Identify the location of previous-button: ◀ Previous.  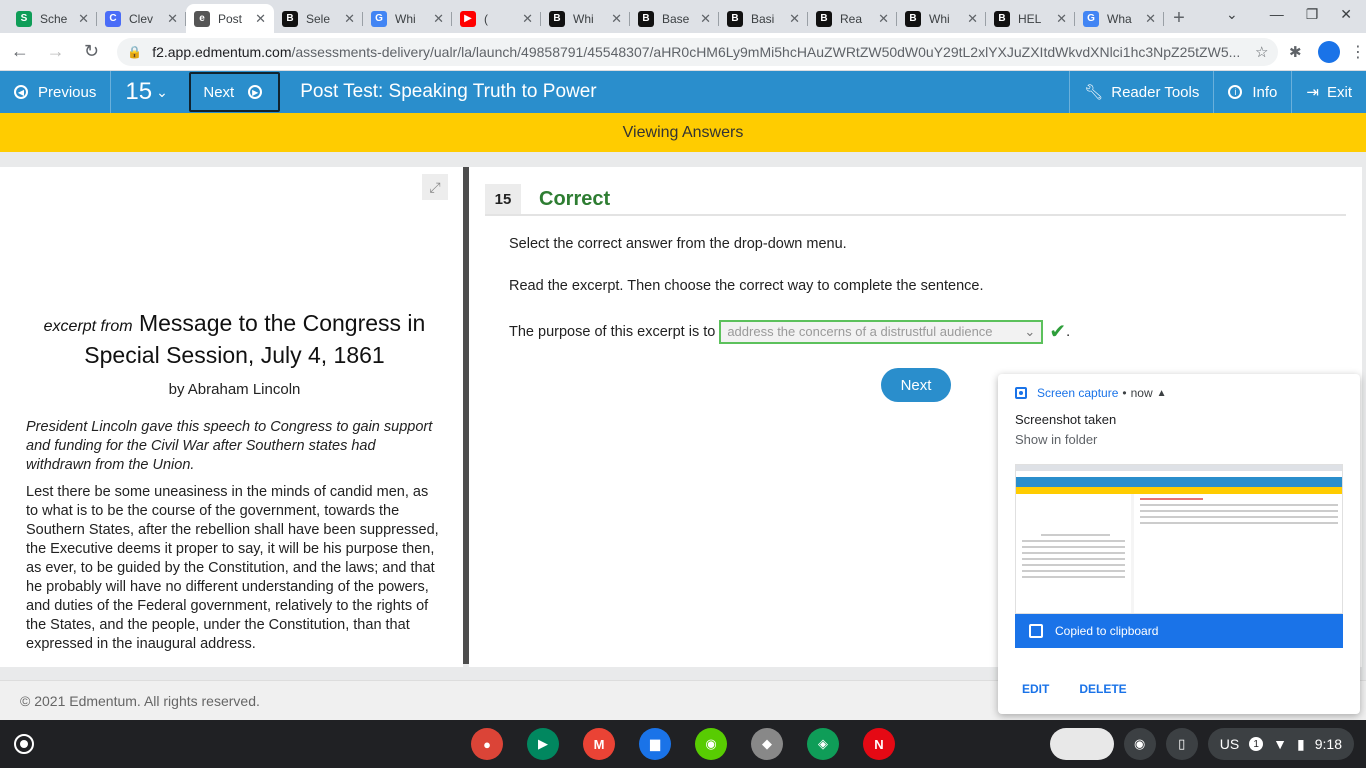
(56, 92).